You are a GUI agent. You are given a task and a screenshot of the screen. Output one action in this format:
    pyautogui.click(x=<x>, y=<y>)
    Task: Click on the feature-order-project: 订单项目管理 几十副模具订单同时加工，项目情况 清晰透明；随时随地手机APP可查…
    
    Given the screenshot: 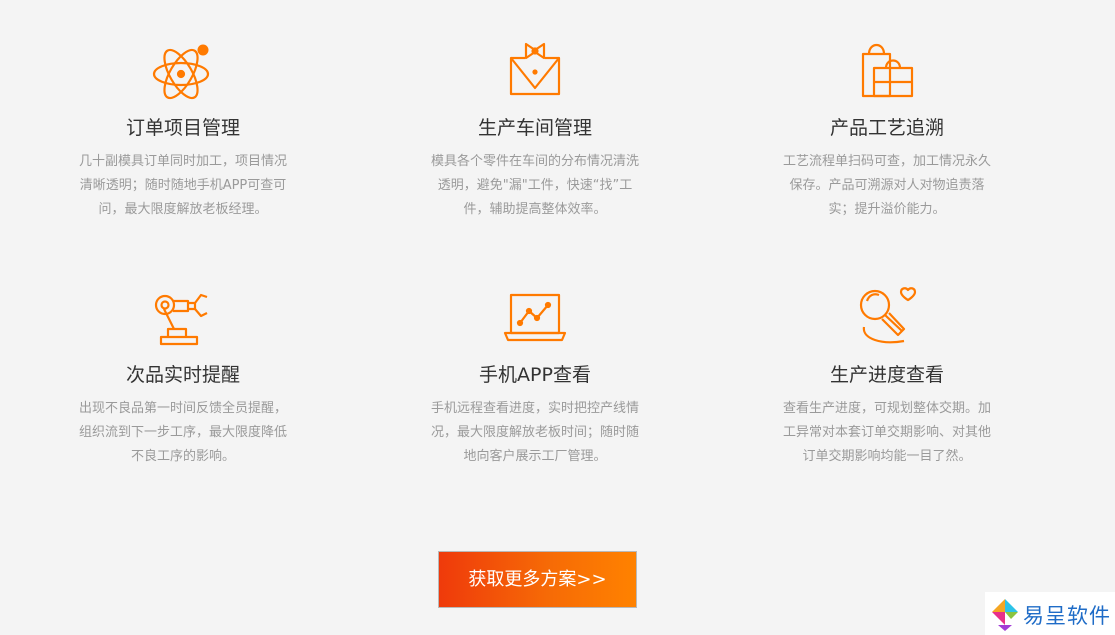 What is the action you would take?
    pyautogui.click(x=183, y=129)
    